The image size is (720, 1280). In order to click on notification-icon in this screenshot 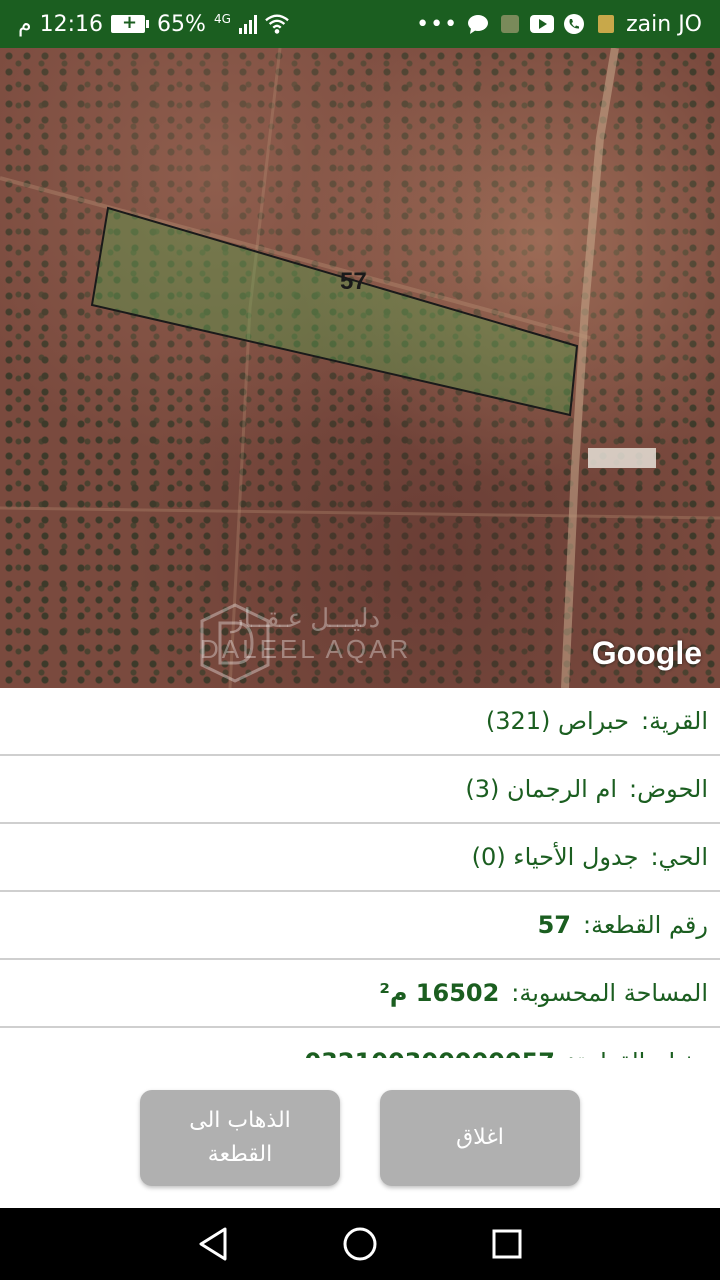, I will do `click(510, 24)`.